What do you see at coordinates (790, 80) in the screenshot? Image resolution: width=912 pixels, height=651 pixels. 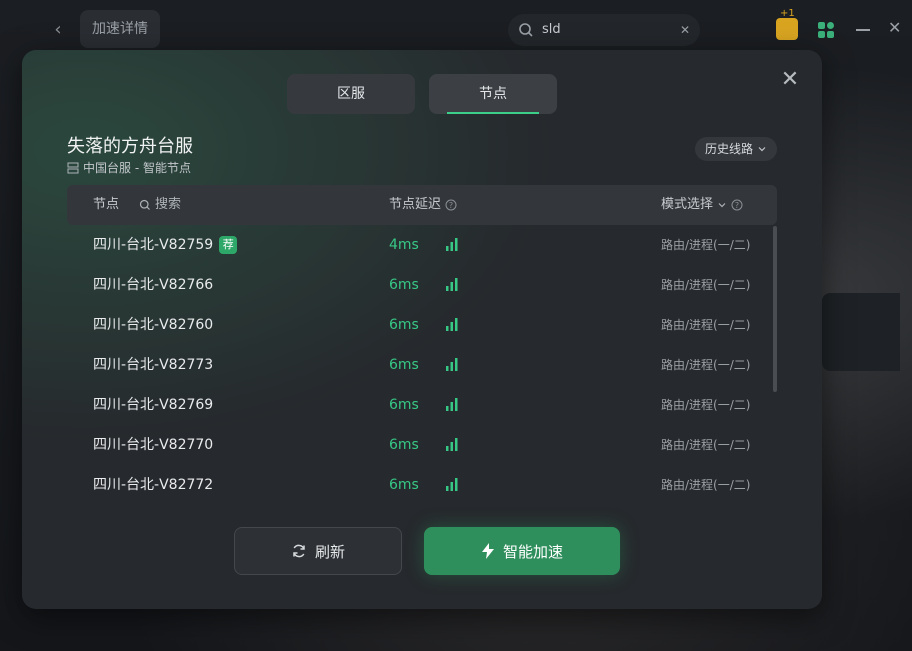 I see `close-icon: ✕` at bounding box center [790, 80].